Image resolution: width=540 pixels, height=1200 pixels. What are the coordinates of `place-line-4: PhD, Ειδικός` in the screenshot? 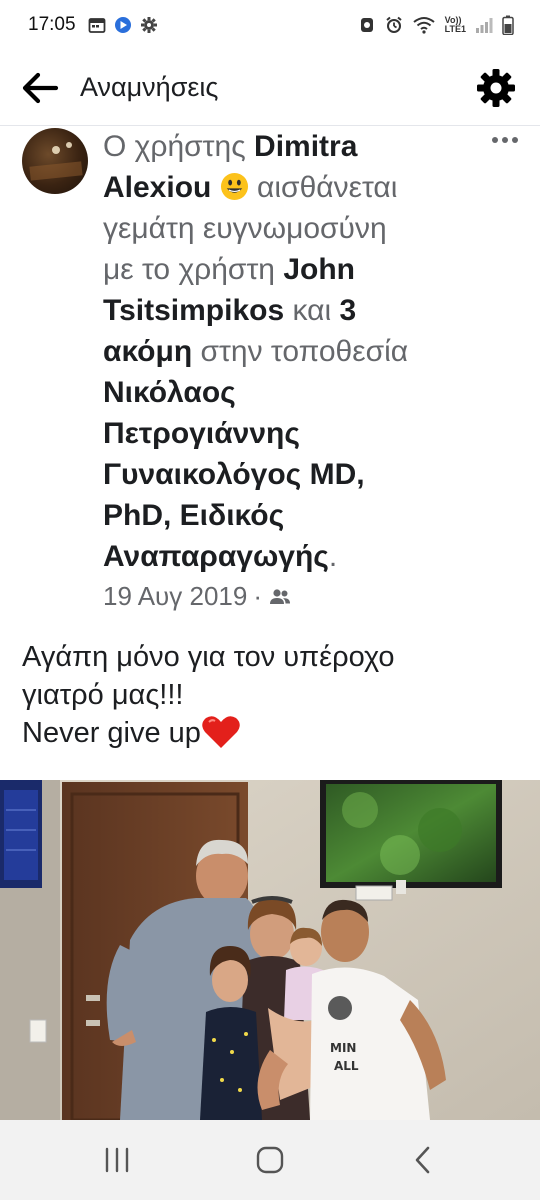 It's located at (193, 515).